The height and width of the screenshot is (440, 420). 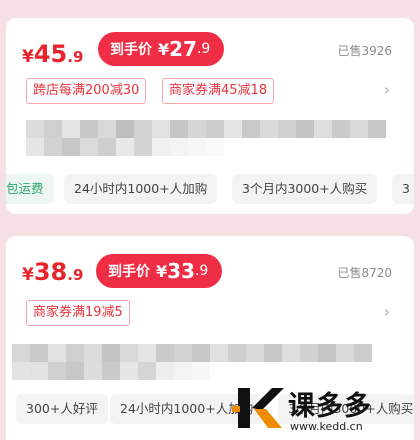 What do you see at coordinates (364, 273) in the screenshot?
I see `sold-count: 已售8720` at bounding box center [364, 273].